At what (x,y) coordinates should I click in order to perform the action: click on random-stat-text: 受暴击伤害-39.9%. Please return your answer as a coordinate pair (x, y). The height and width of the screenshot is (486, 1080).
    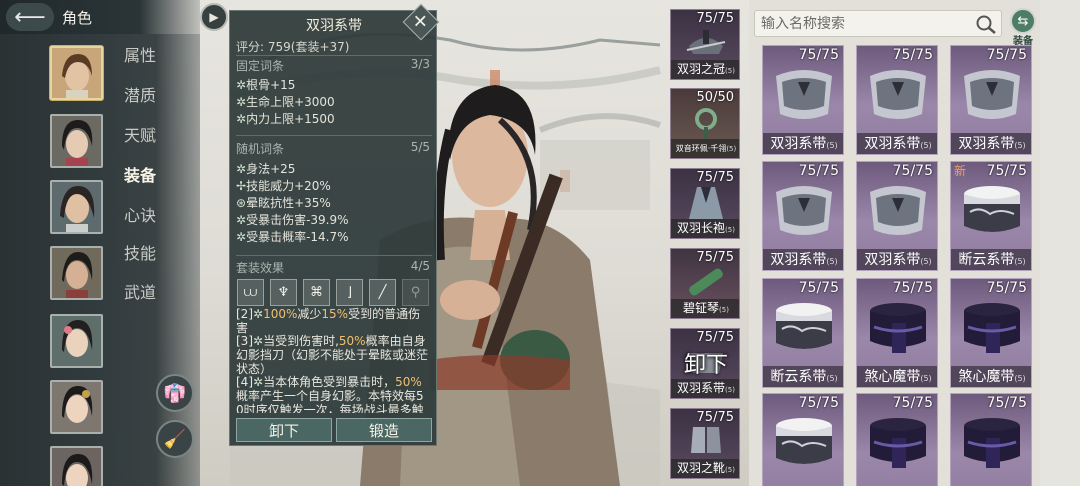
    Looking at the image, I should click on (297, 220).